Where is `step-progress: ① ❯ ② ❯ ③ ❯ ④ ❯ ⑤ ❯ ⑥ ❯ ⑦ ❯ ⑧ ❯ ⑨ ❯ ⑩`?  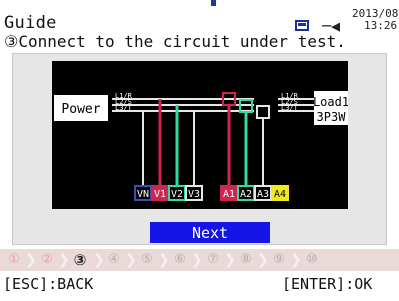 step-progress: ① ❯ ② ❯ ③ ❯ ④ ❯ ⑤ ❯ ⑥ ❯ ⑦ ❯ ⑧ ❯ ⑨ ❯ ⑩ is located at coordinates (199, 260).